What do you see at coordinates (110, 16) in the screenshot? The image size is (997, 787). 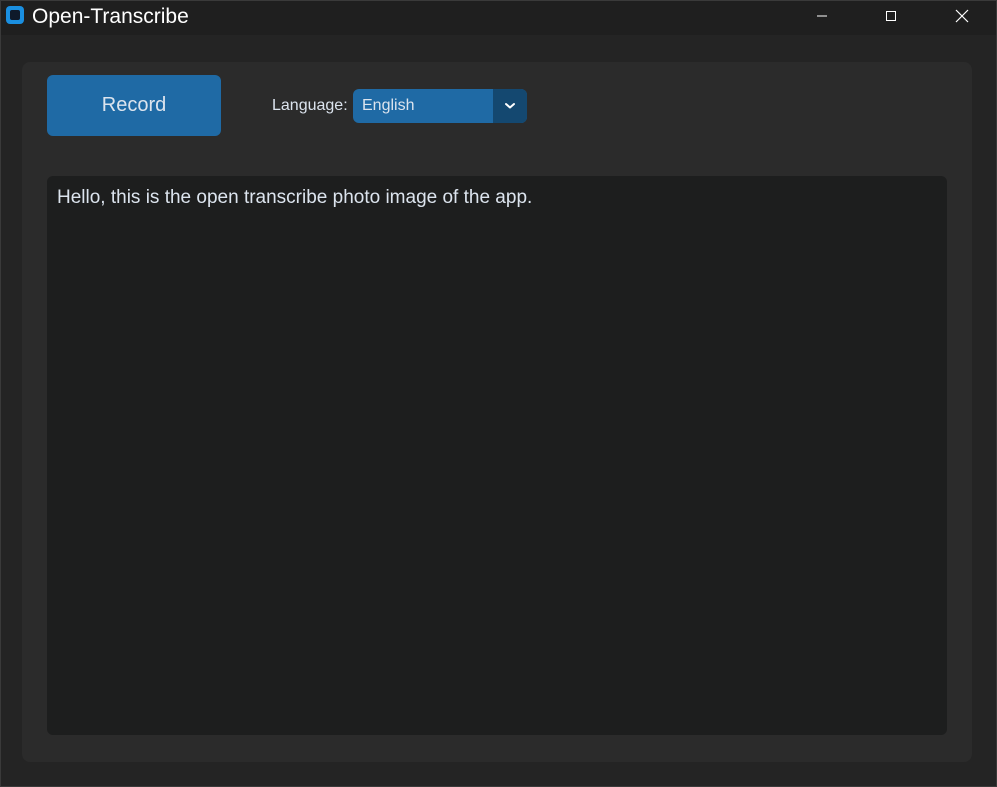 I see `window-title: Open-Transcribe` at bounding box center [110, 16].